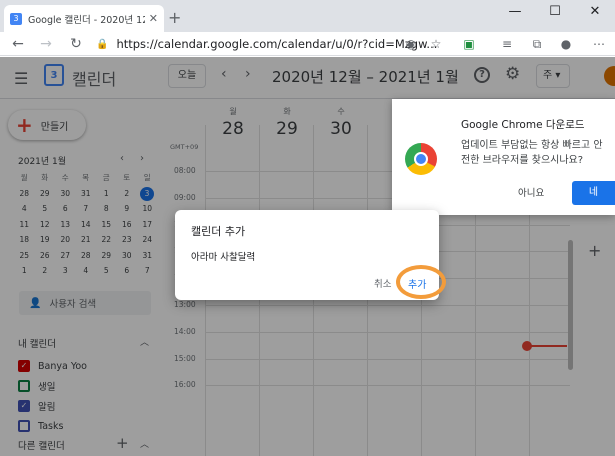  I want to click on window-controls: — ☐ ✕, so click(555, 14).